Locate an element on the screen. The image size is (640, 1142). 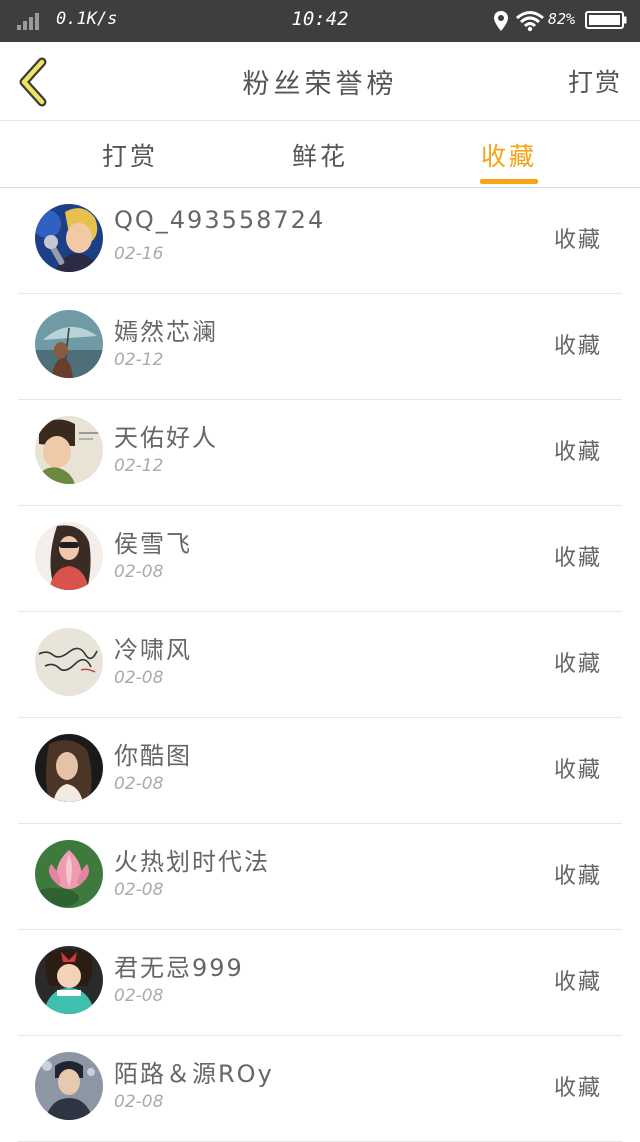
list-item: 你酷图 02-08 收藏 is located at coordinates (320, 771).